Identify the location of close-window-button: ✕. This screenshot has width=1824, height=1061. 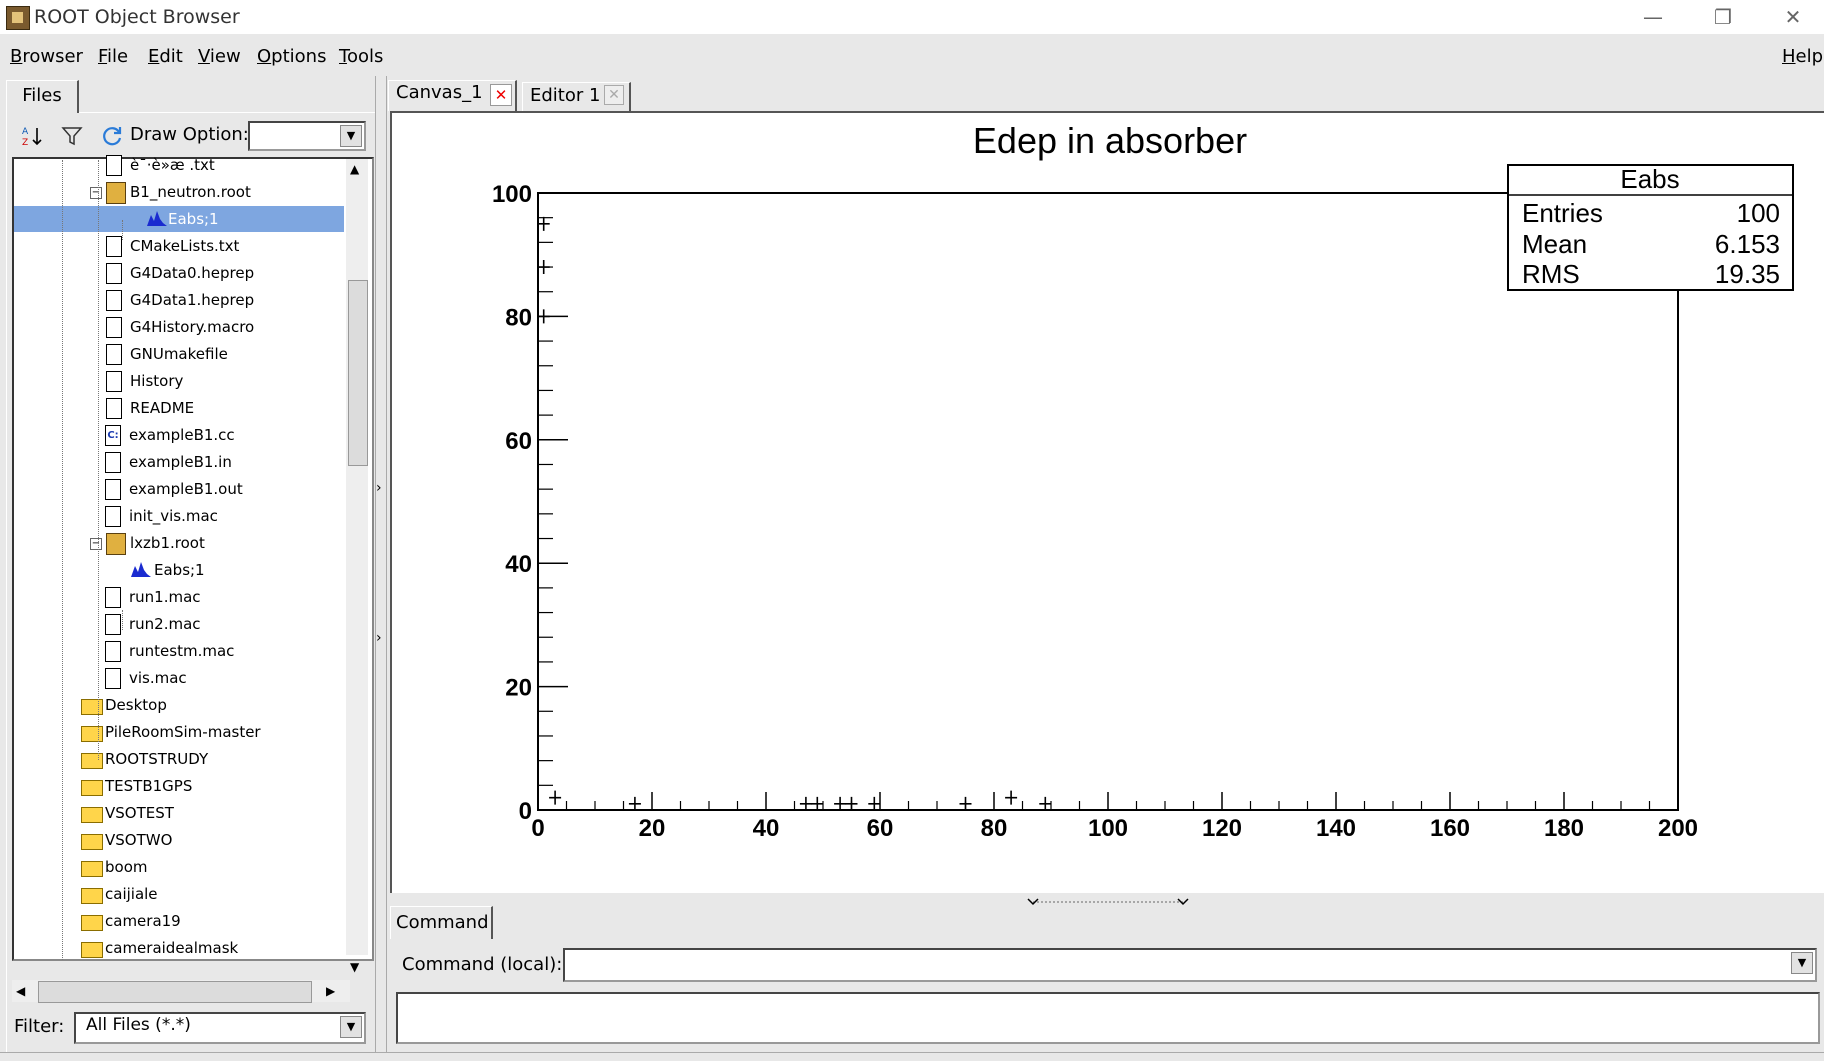
(1793, 17).